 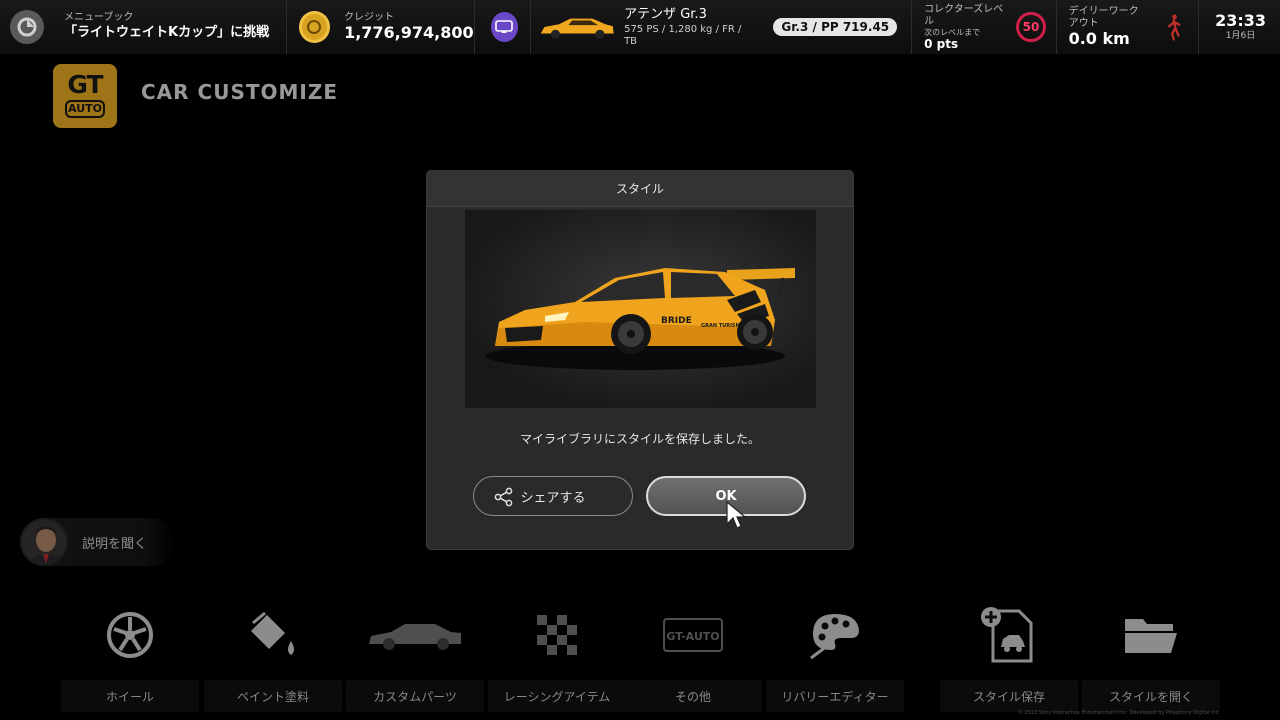 I want to click on menu-book-section: メニューブック 「ライトウェイトKカップ」に挑戦, so click(x=143, y=27).